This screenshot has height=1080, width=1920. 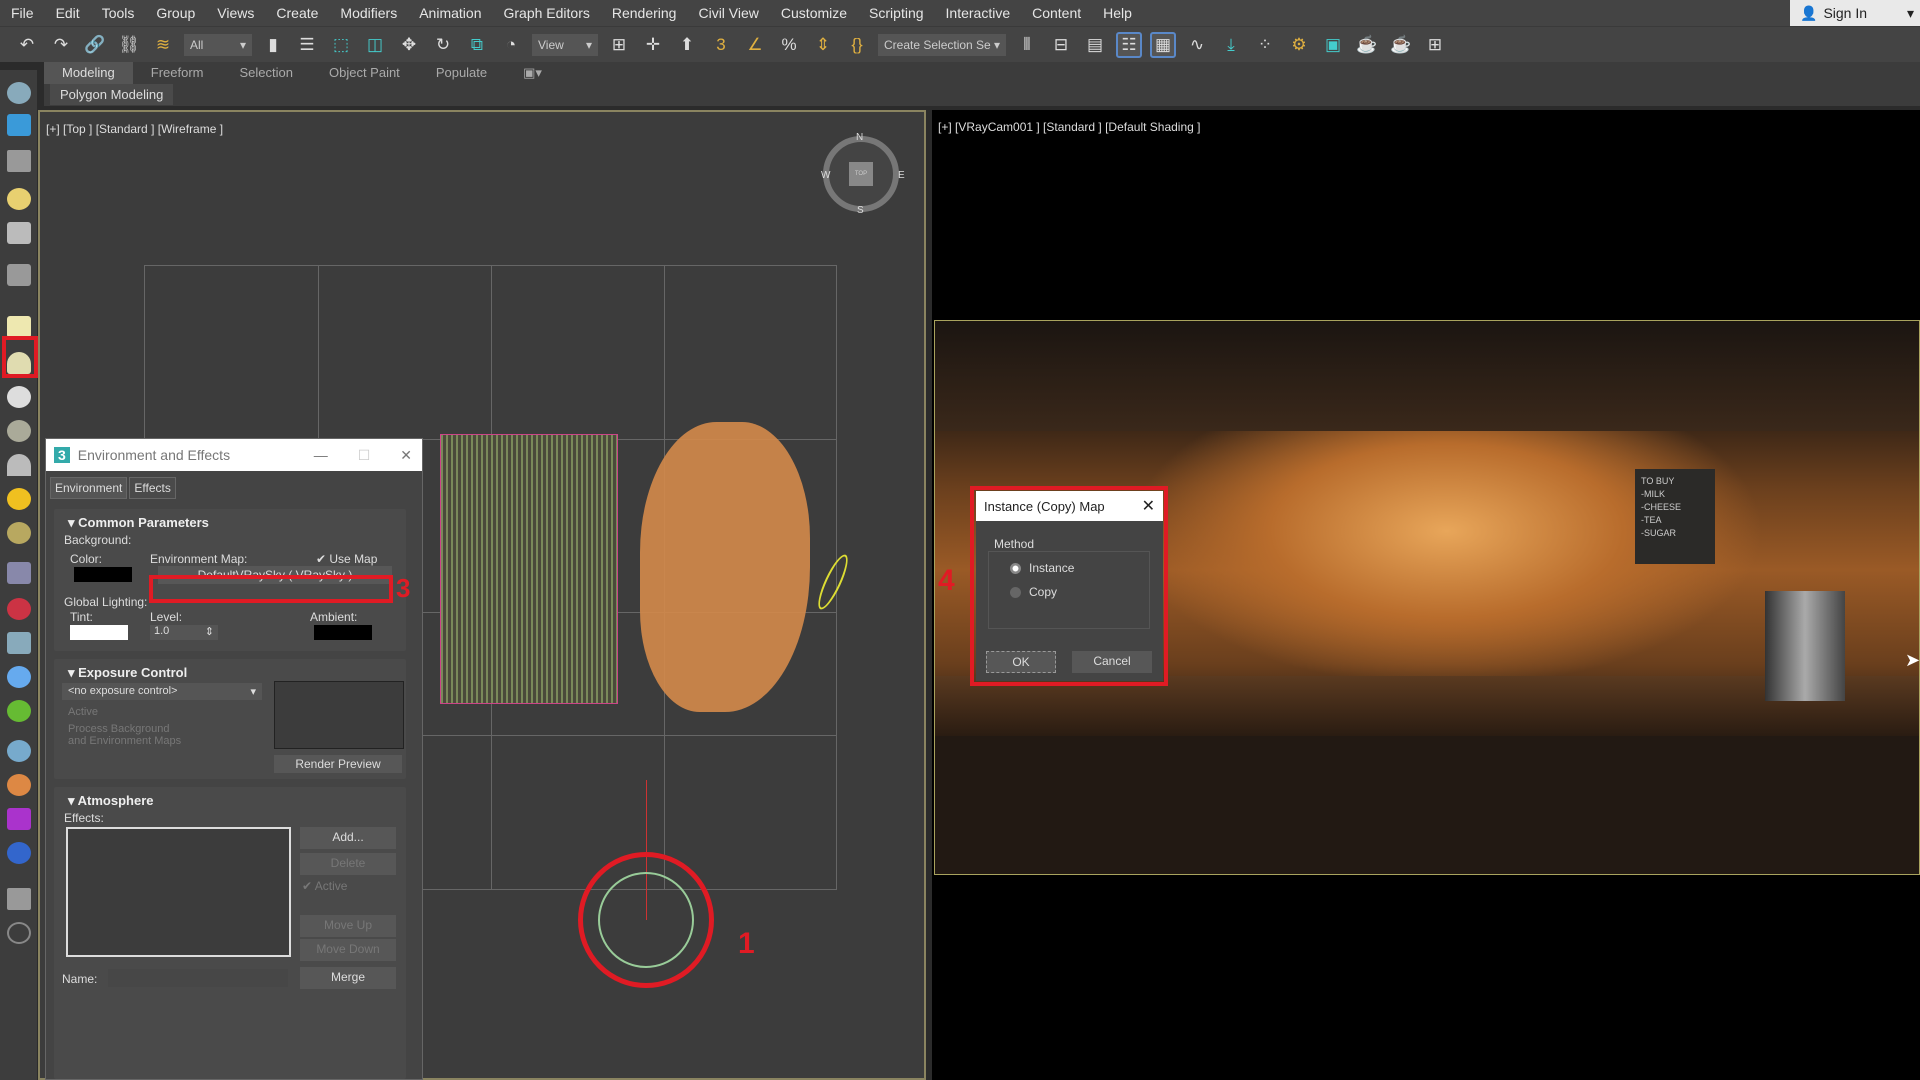 I want to click on tab-selection: Selection, so click(x=266, y=73).